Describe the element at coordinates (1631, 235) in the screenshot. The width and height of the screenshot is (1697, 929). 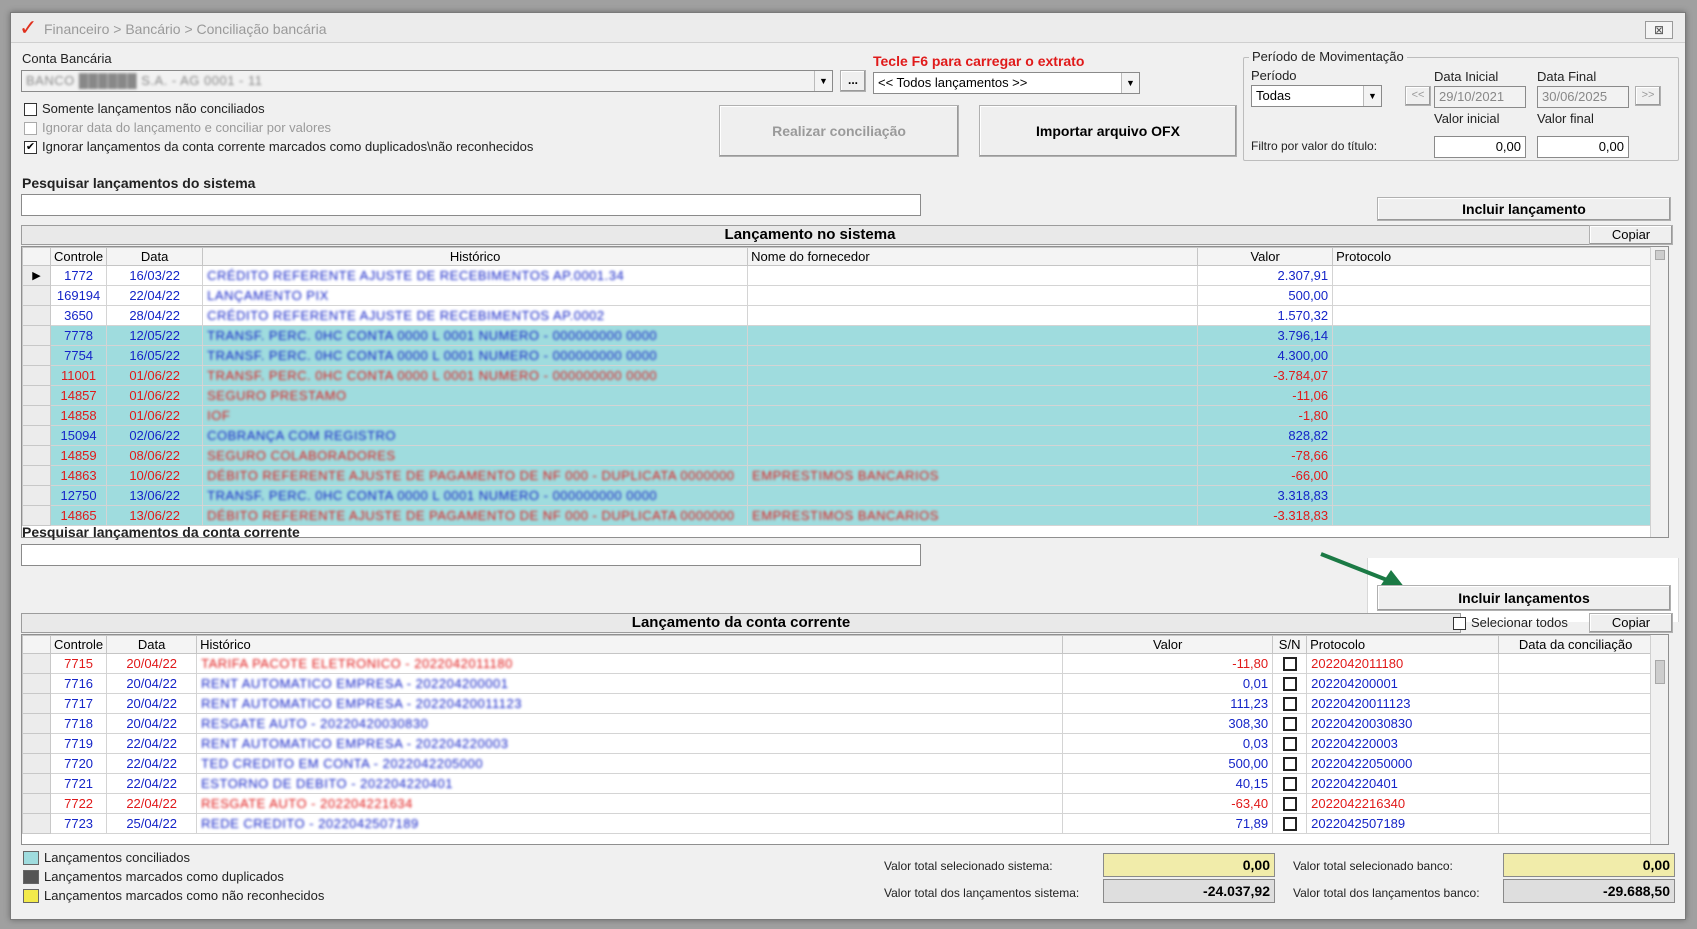
I see `sistema-copiar-button: Copiar` at that location.